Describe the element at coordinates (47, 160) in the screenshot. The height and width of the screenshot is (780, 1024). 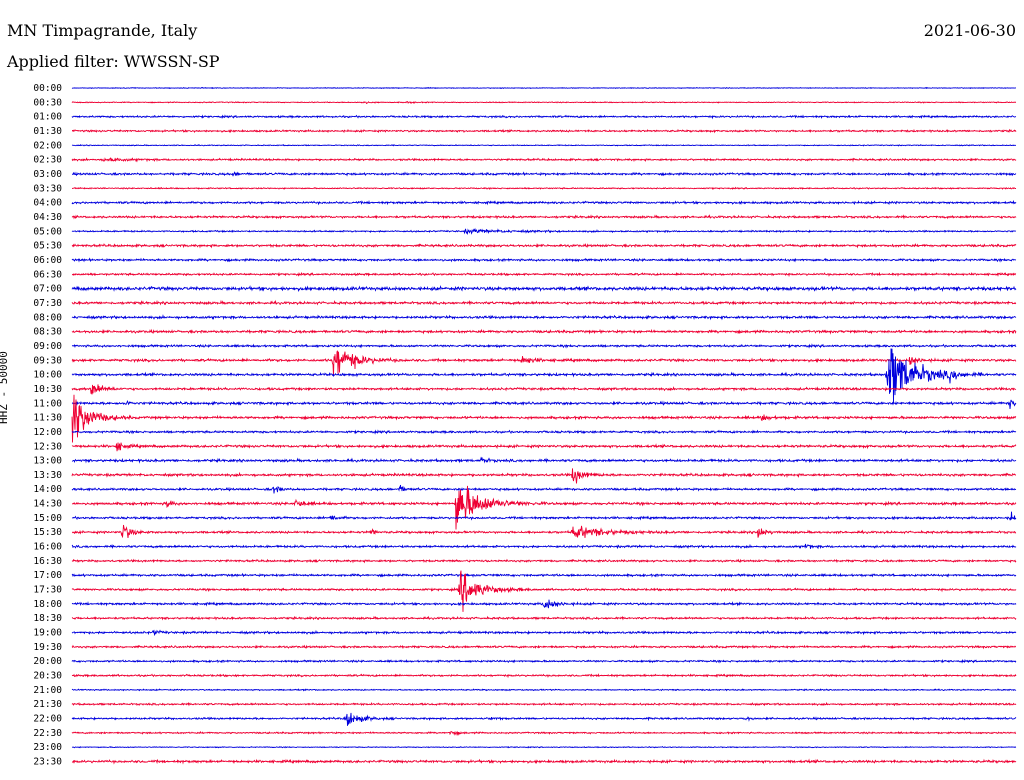
I see `row-time-label: 02:30` at that location.